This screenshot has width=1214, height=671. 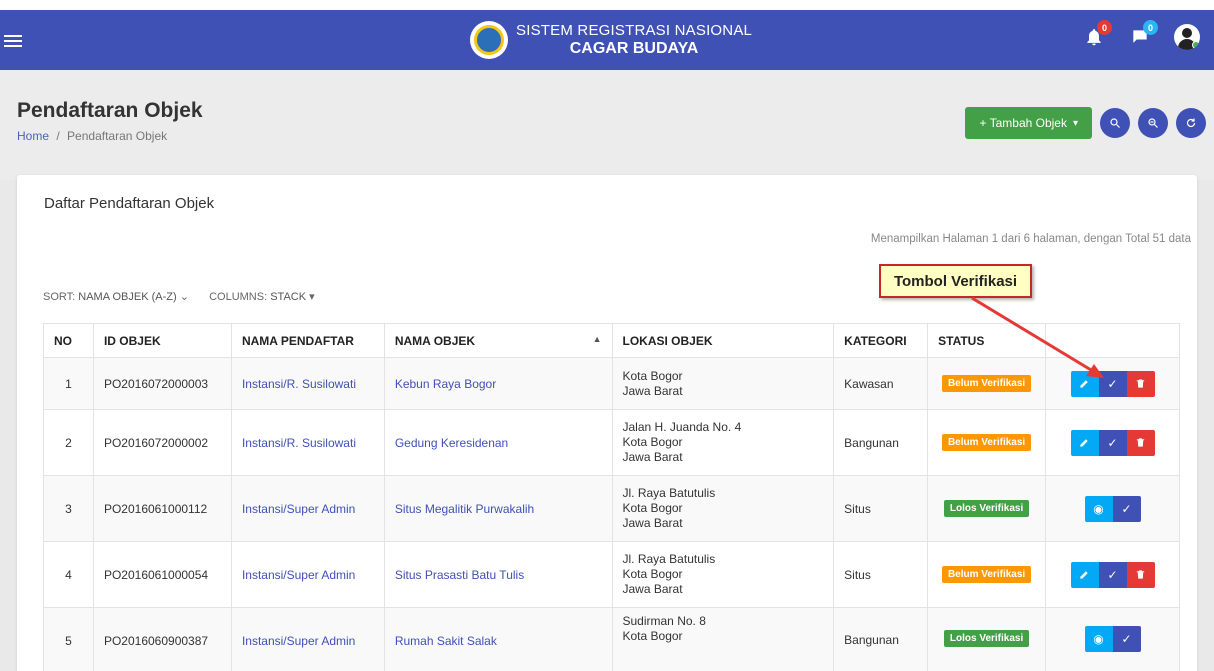 What do you see at coordinates (68, 508) in the screenshot?
I see `cell-no: 3` at bounding box center [68, 508].